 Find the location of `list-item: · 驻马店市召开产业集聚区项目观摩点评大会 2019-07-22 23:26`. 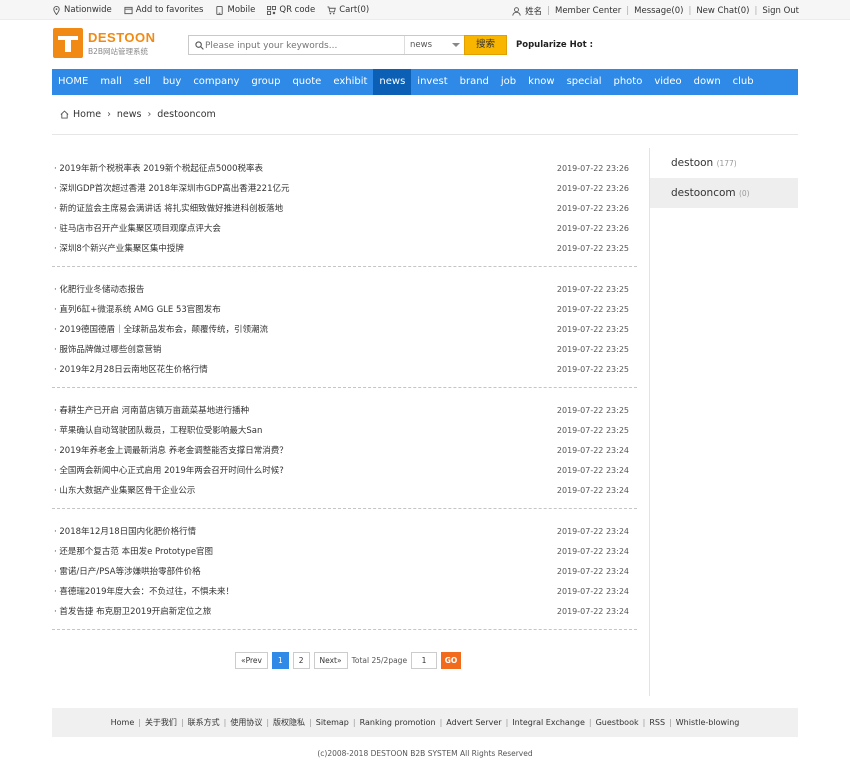

list-item: · 驻马店市召开产业集聚区项目观摩点评大会 2019-07-22 23:26 is located at coordinates (344, 228).